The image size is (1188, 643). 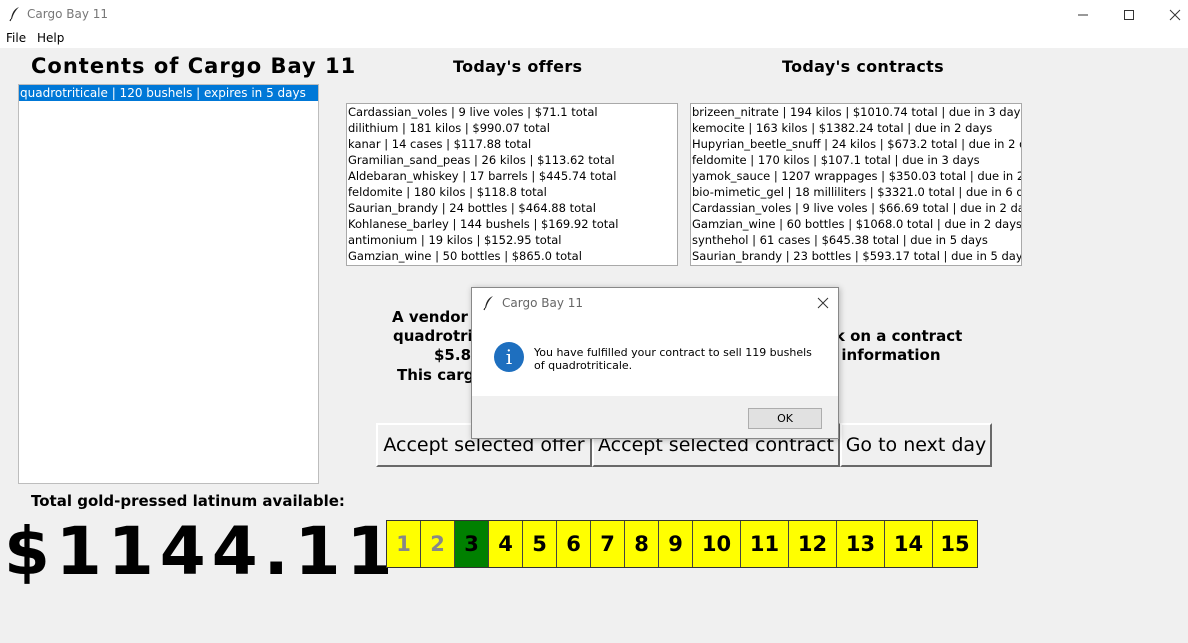 What do you see at coordinates (823, 303) in the screenshot?
I see `dialog-close-button` at bounding box center [823, 303].